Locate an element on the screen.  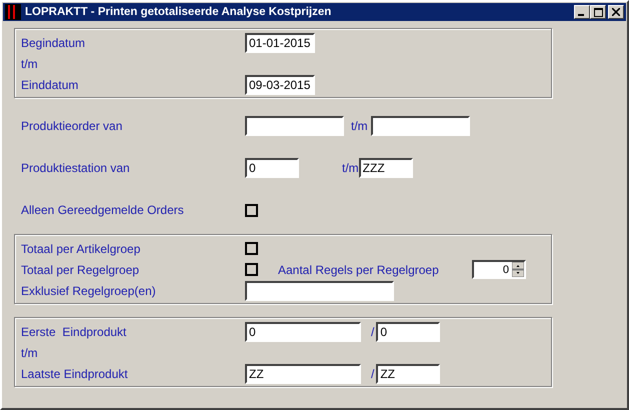
field-label: Produktieorder van is located at coordinates (72, 126).